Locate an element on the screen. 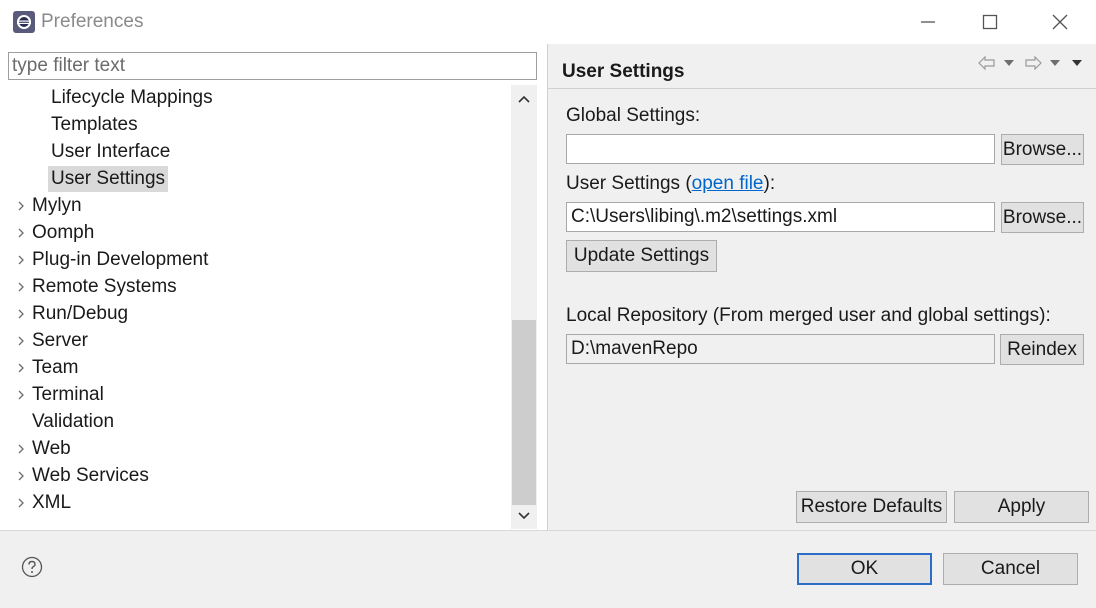 This screenshot has width=1096, height=608. tree-item-label: Team is located at coordinates (55, 367).